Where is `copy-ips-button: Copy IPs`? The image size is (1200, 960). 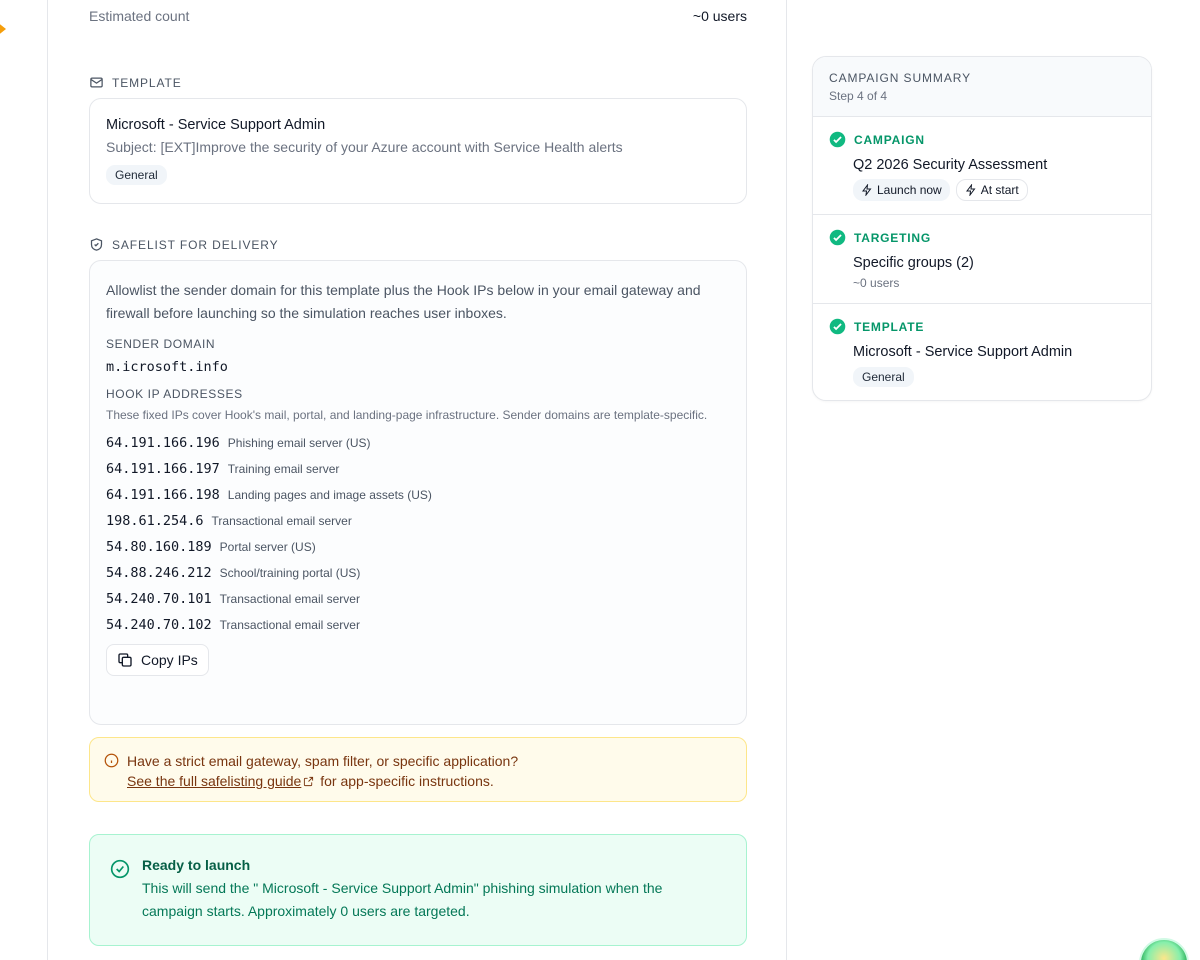 copy-ips-button: Copy IPs is located at coordinates (157, 660).